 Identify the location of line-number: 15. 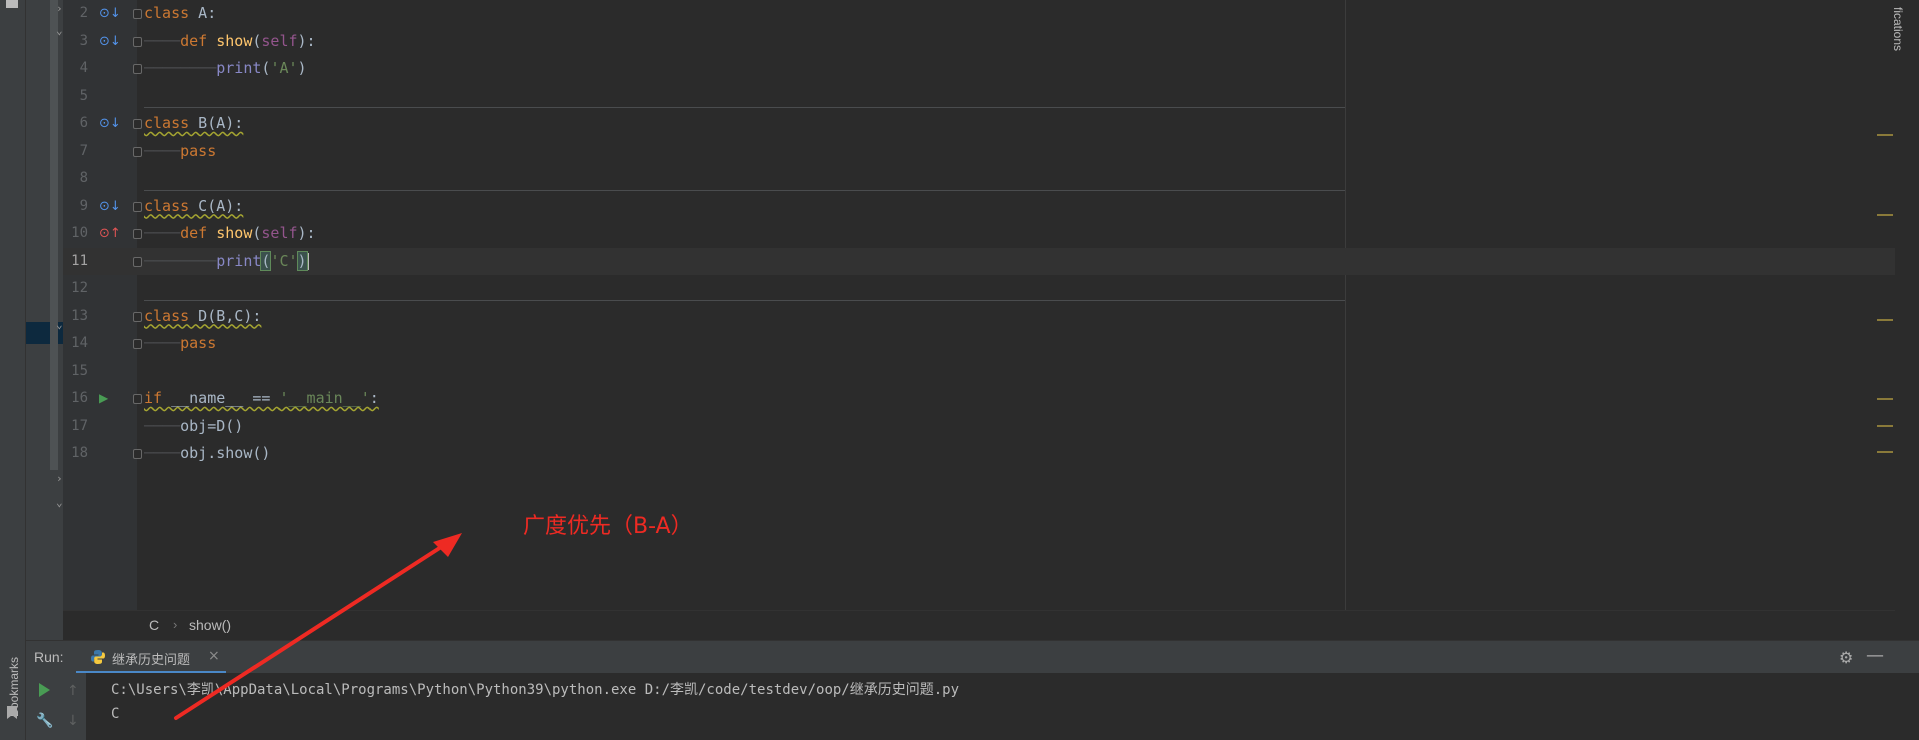
(79, 370).